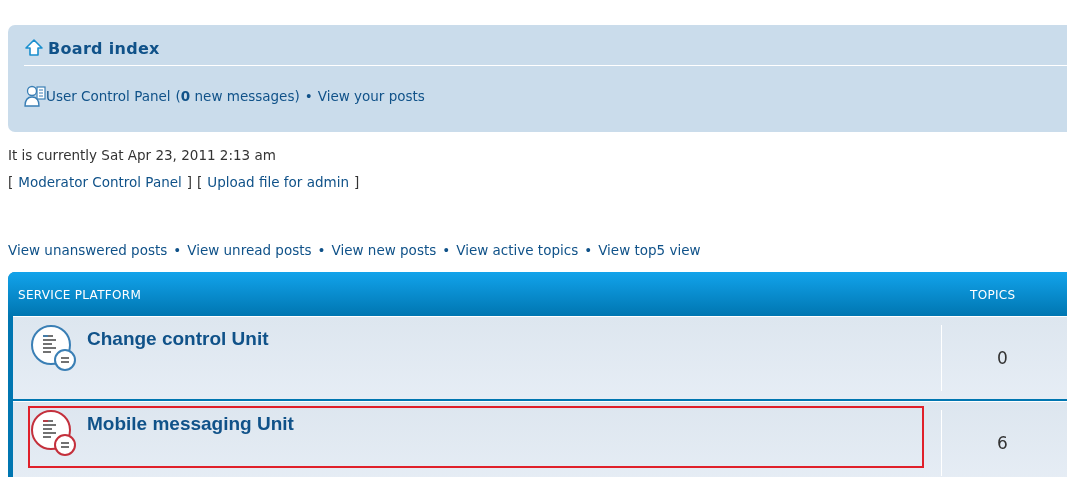 Image resolution: width=1067 pixels, height=477 pixels. What do you see at coordinates (517, 250) in the screenshot?
I see `search-link: View active topics` at bounding box center [517, 250].